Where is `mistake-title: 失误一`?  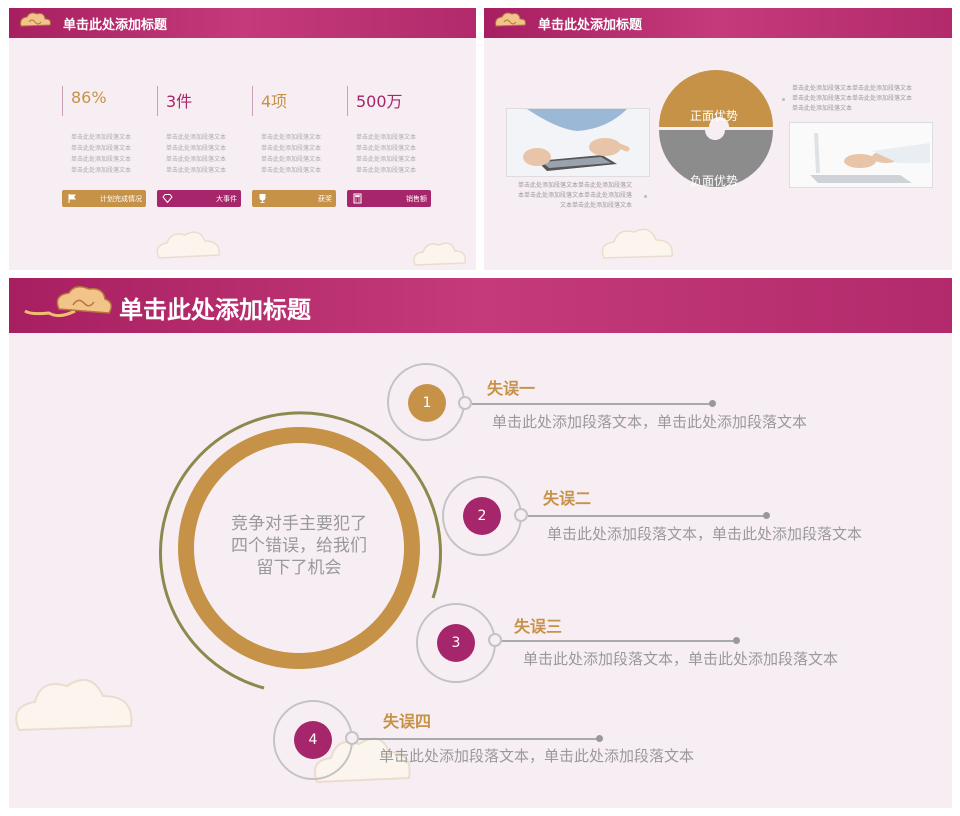 mistake-title: 失误一 is located at coordinates (511, 387).